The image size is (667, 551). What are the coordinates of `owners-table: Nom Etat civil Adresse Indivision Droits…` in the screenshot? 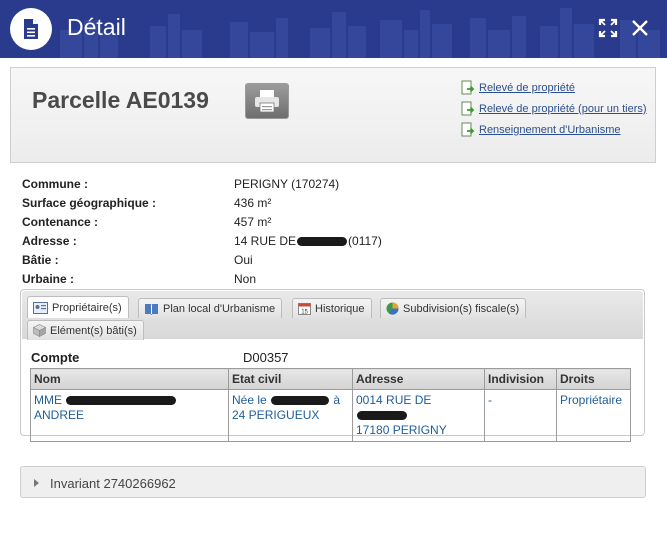 It's located at (330, 405).